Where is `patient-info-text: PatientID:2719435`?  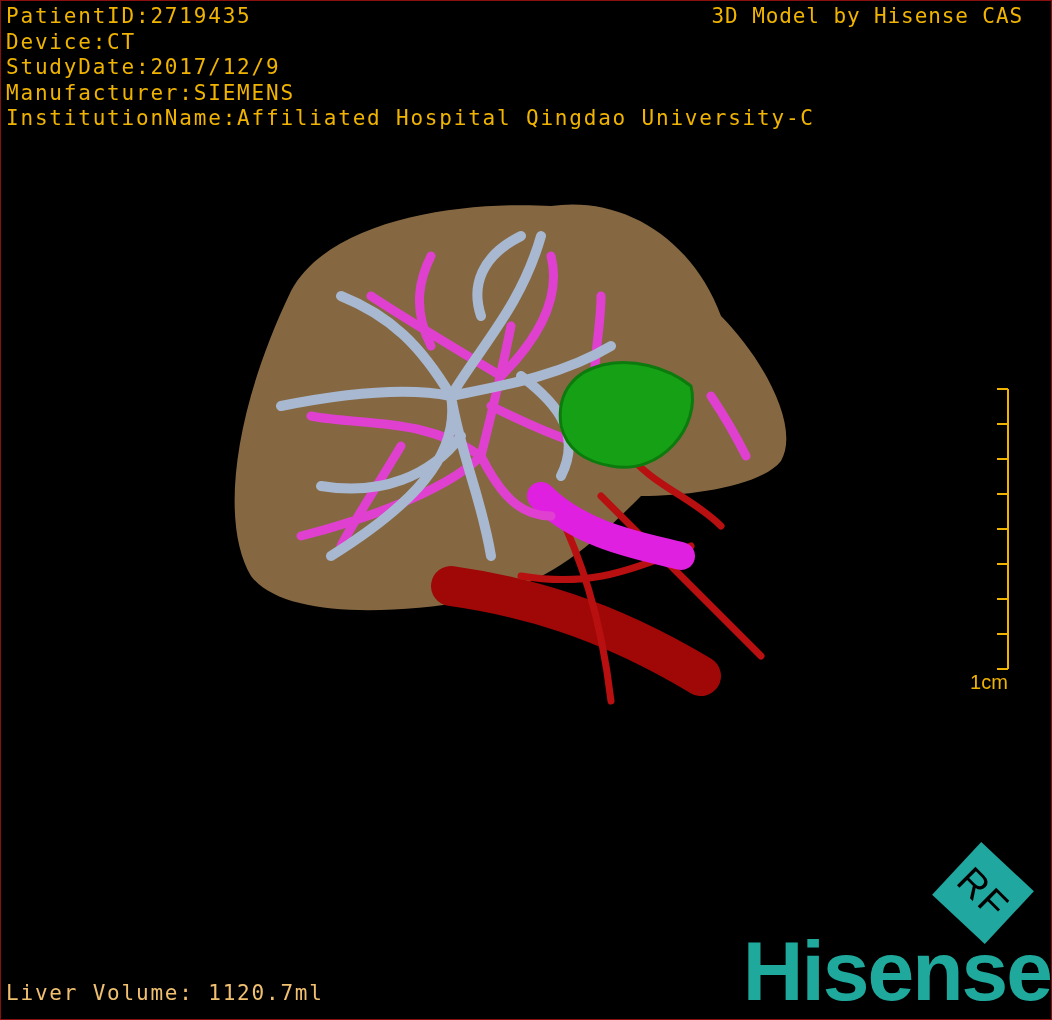 patient-info-text: PatientID:2719435 is located at coordinates (129, 17).